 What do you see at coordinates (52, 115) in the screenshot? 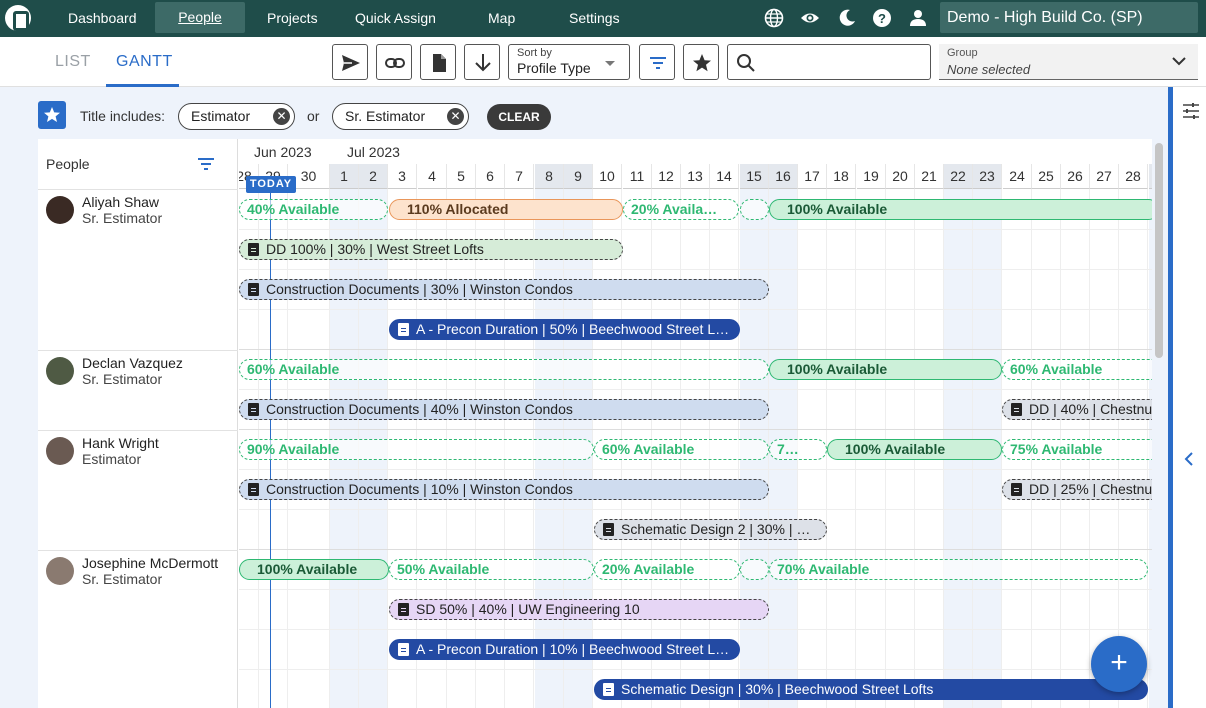
I see `saved-filter-star-icon` at bounding box center [52, 115].